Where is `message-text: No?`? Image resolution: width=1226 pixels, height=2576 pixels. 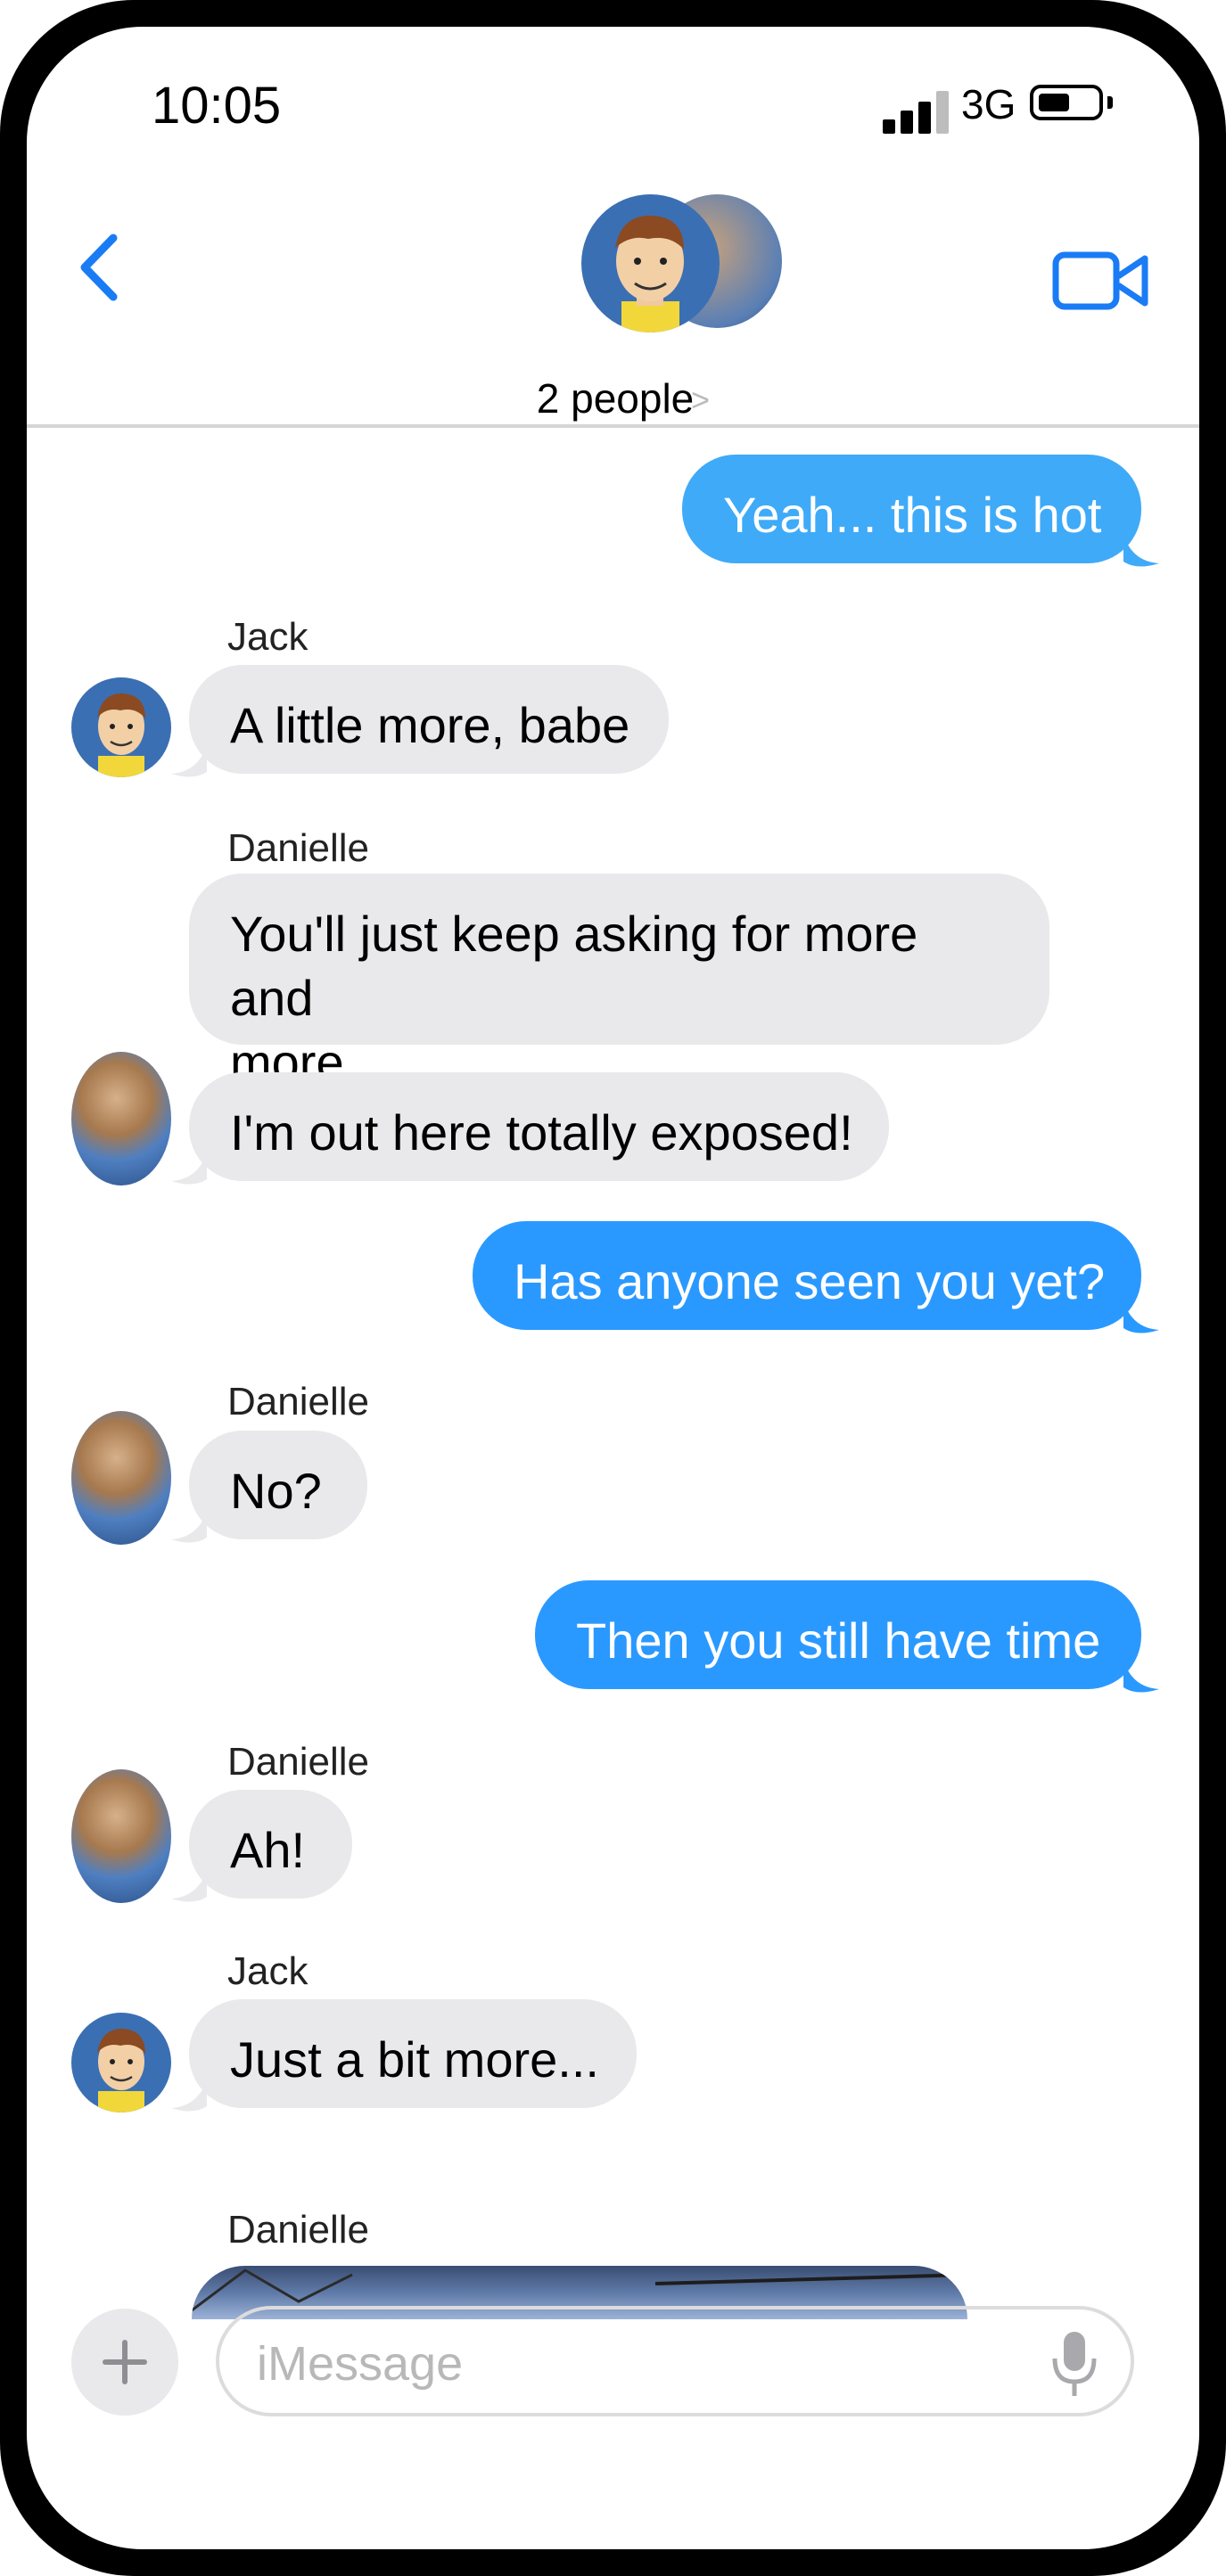
message-text: No? is located at coordinates (276, 1491).